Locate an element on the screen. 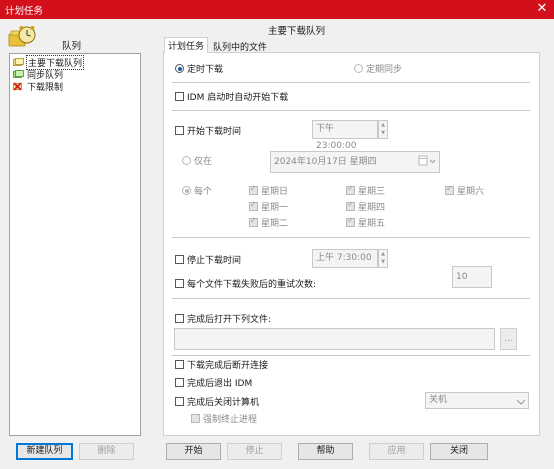  day-label-thu: 星期四 is located at coordinates (372, 208).